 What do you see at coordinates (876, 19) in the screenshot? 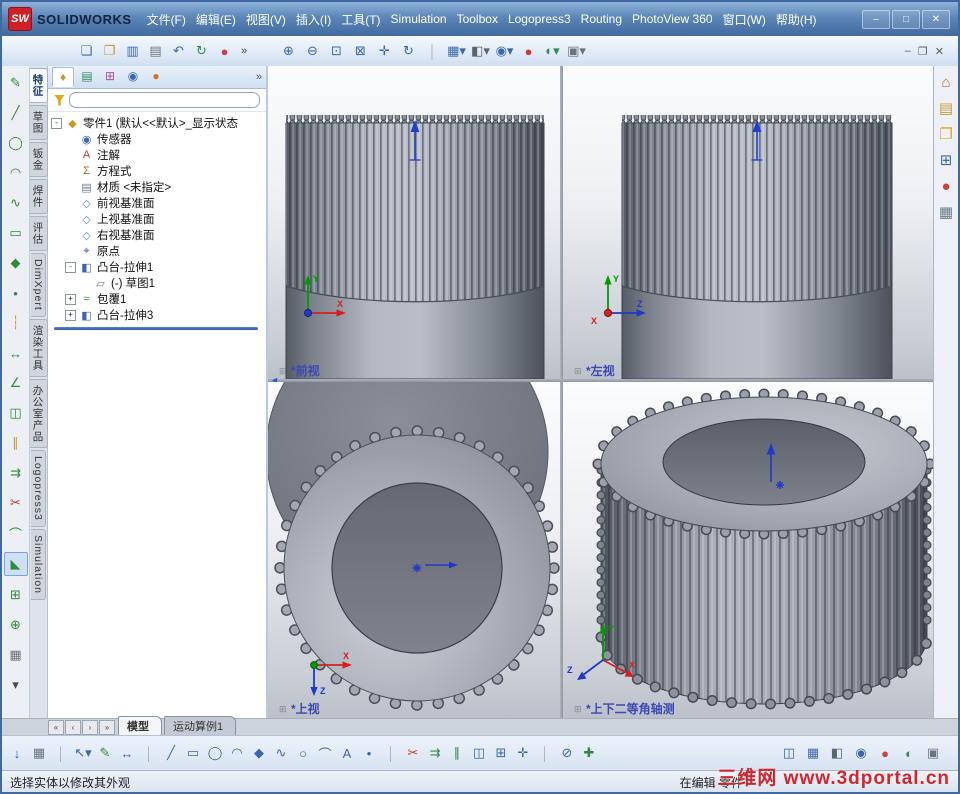
I see `minimize-button: –` at bounding box center [876, 19].